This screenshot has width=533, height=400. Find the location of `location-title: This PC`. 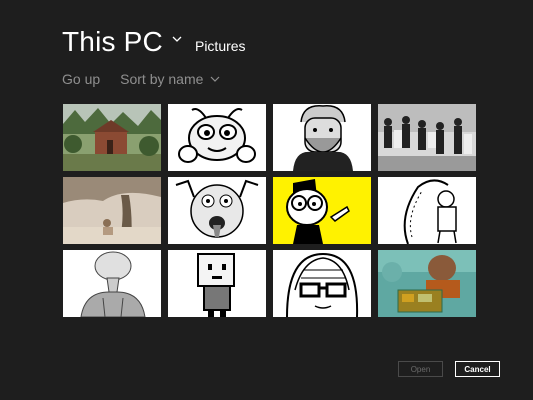

location-title: This PC is located at coordinates (112, 42).